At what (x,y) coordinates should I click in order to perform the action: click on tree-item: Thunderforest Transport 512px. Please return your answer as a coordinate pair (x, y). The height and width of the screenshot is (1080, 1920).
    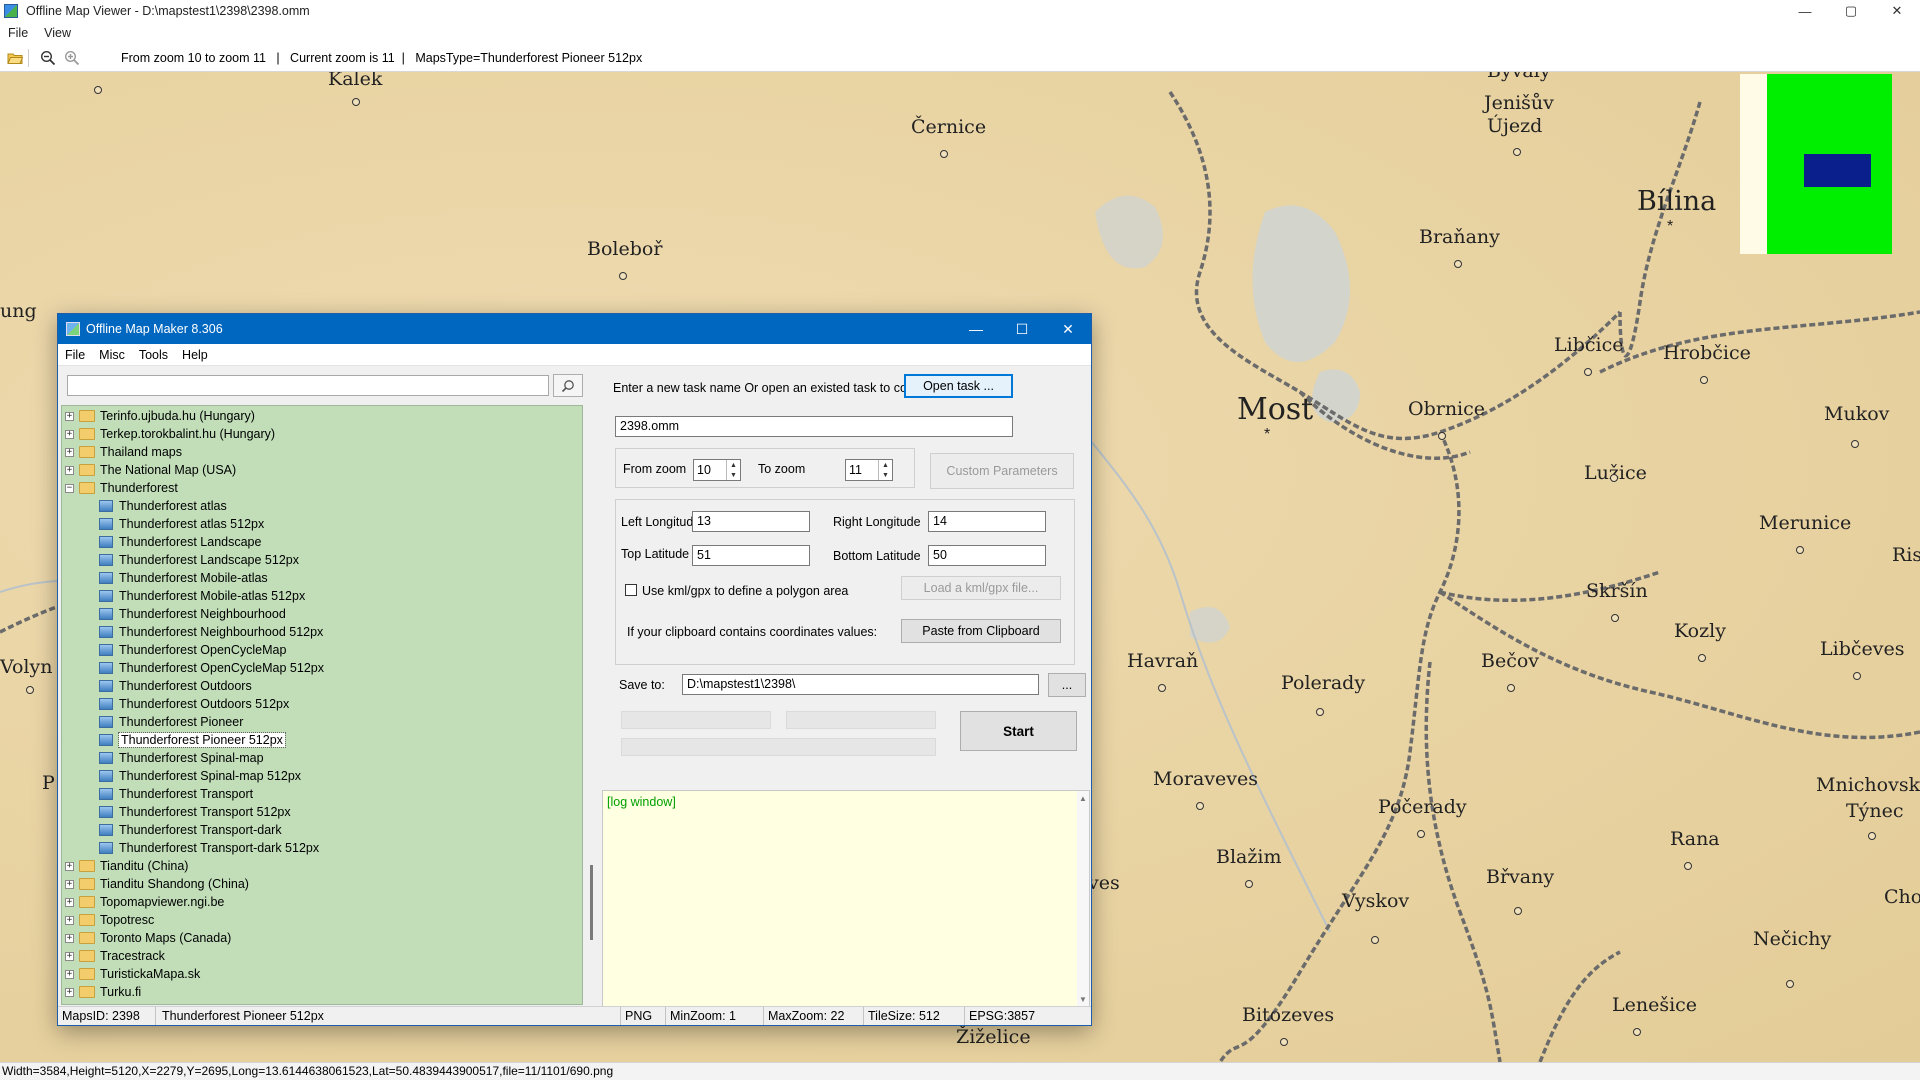
    Looking at the image, I should click on (195, 812).